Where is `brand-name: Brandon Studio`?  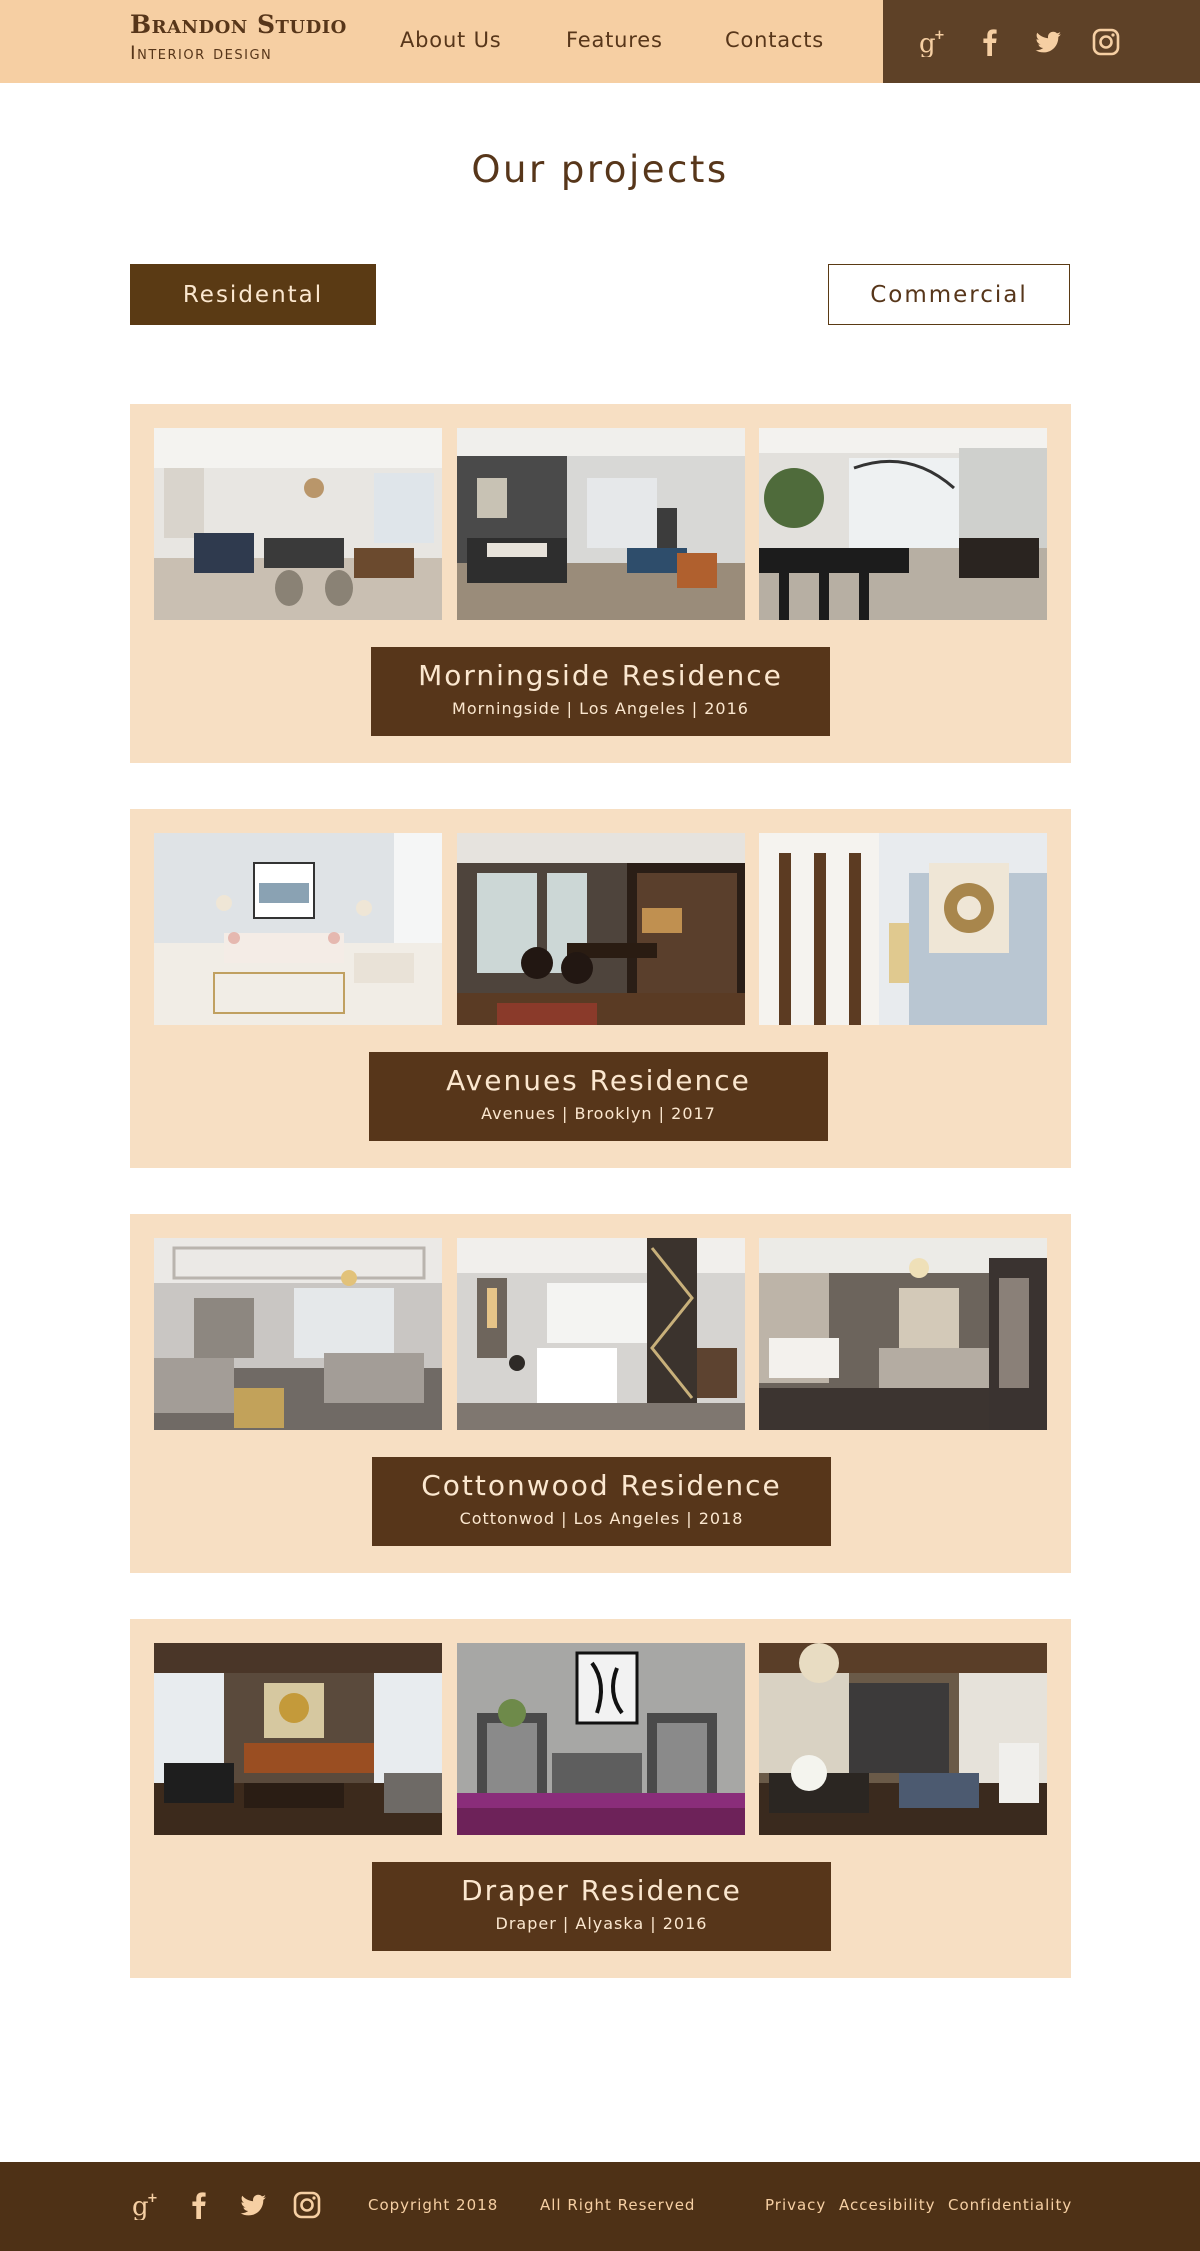
brand-name: Brandon Studio is located at coordinates (238, 24).